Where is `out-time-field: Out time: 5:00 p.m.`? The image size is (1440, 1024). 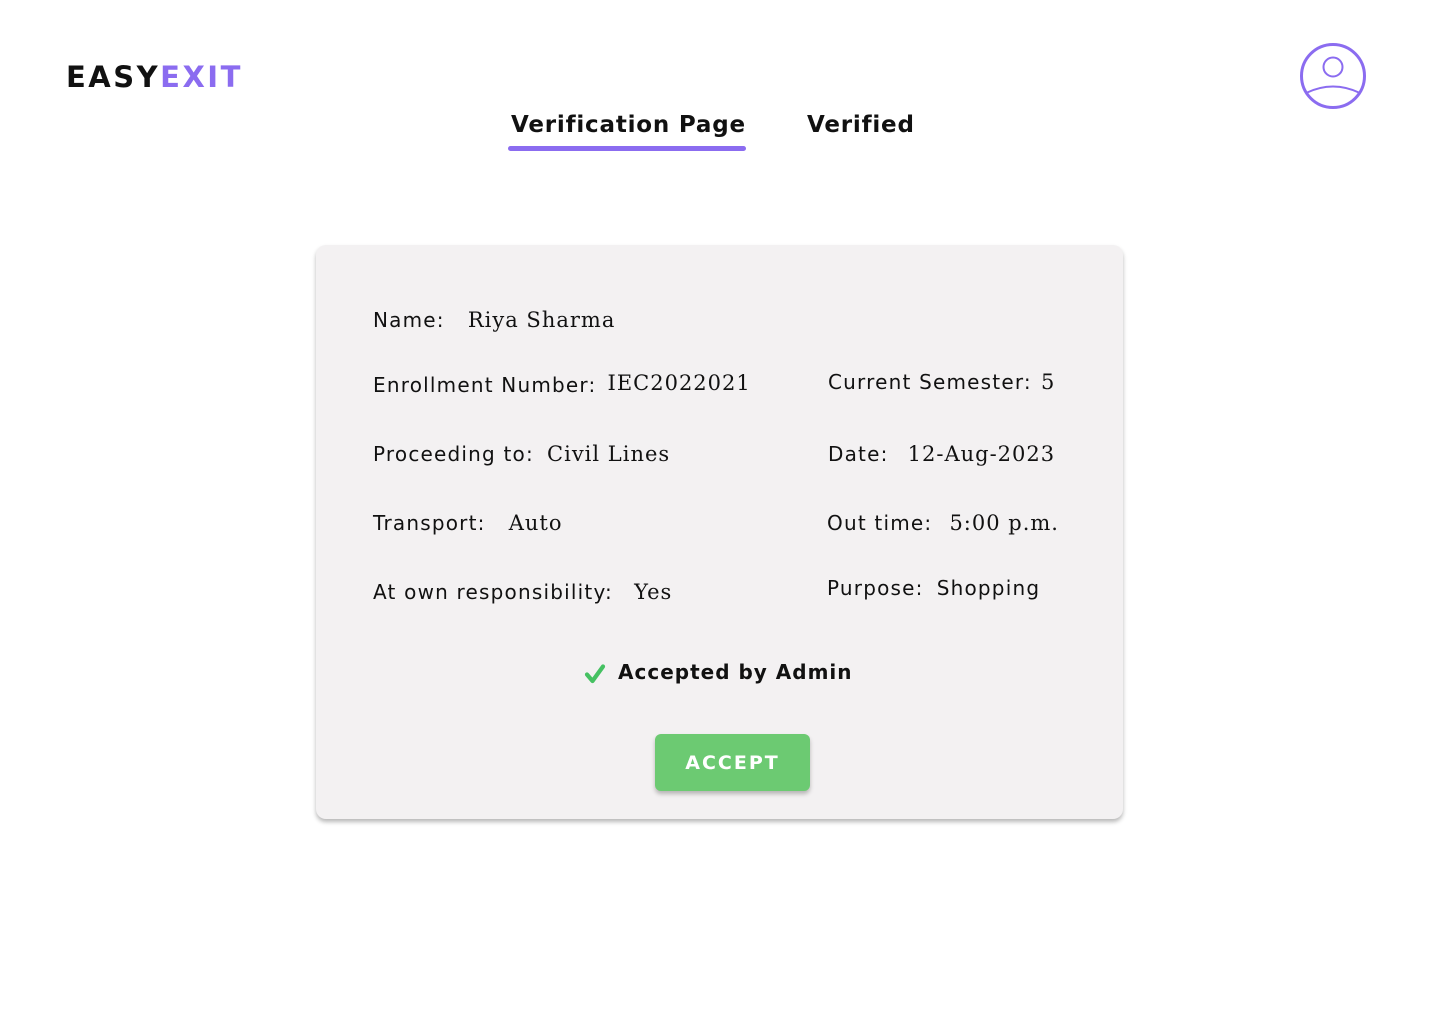 out-time-field: Out time: 5:00 p.m. is located at coordinates (943, 524).